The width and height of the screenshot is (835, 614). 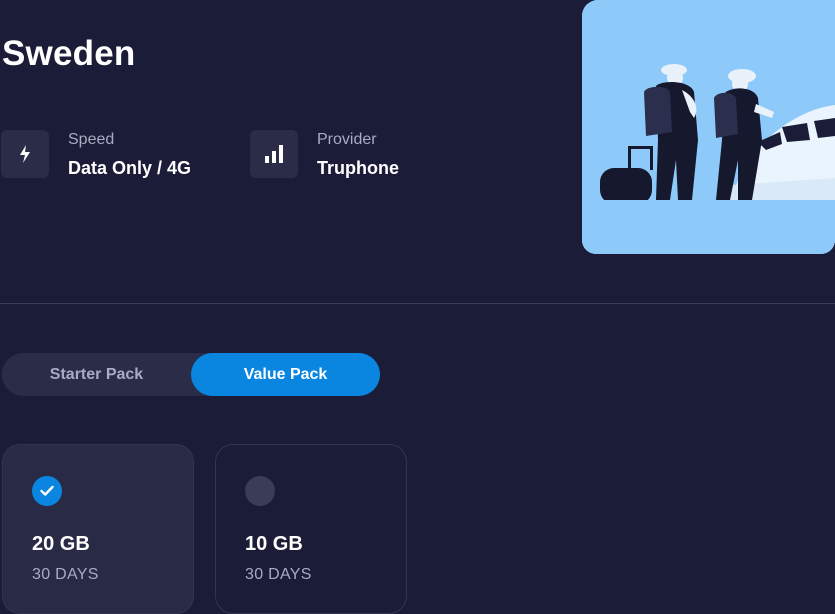 What do you see at coordinates (260, 491) in the screenshot?
I see `radio-unchecked-icon` at bounding box center [260, 491].